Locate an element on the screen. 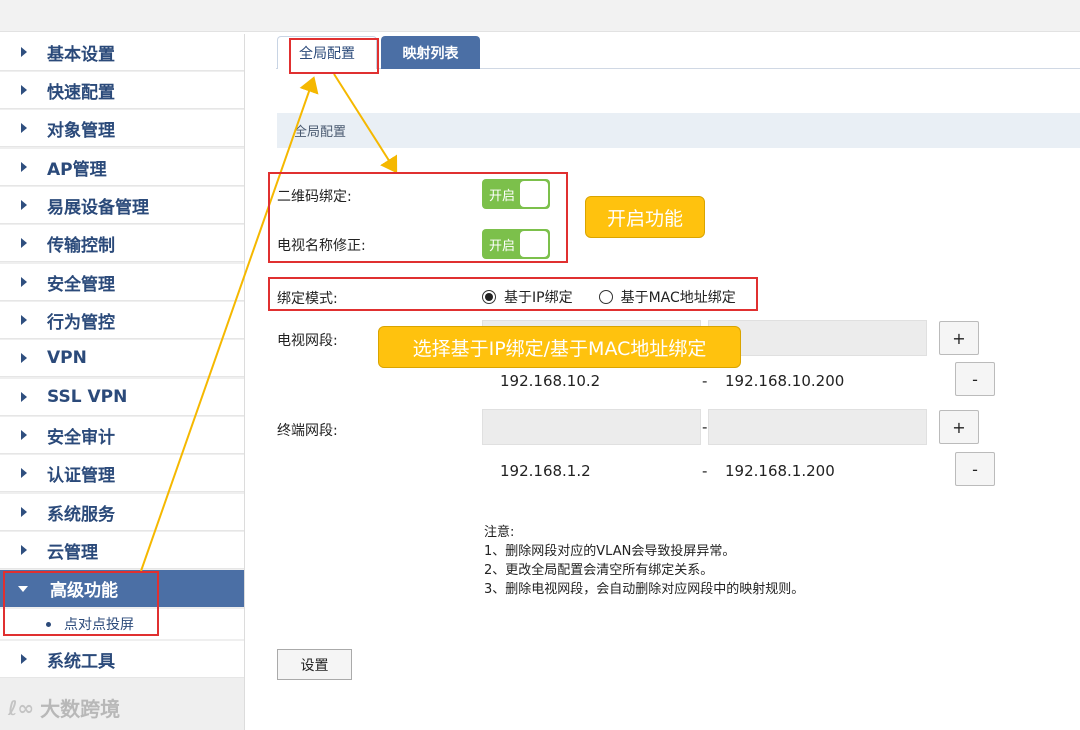 The image size is (1080, 730). callout-enable-feature: 开启功能 is located at coordinates (645, 217).